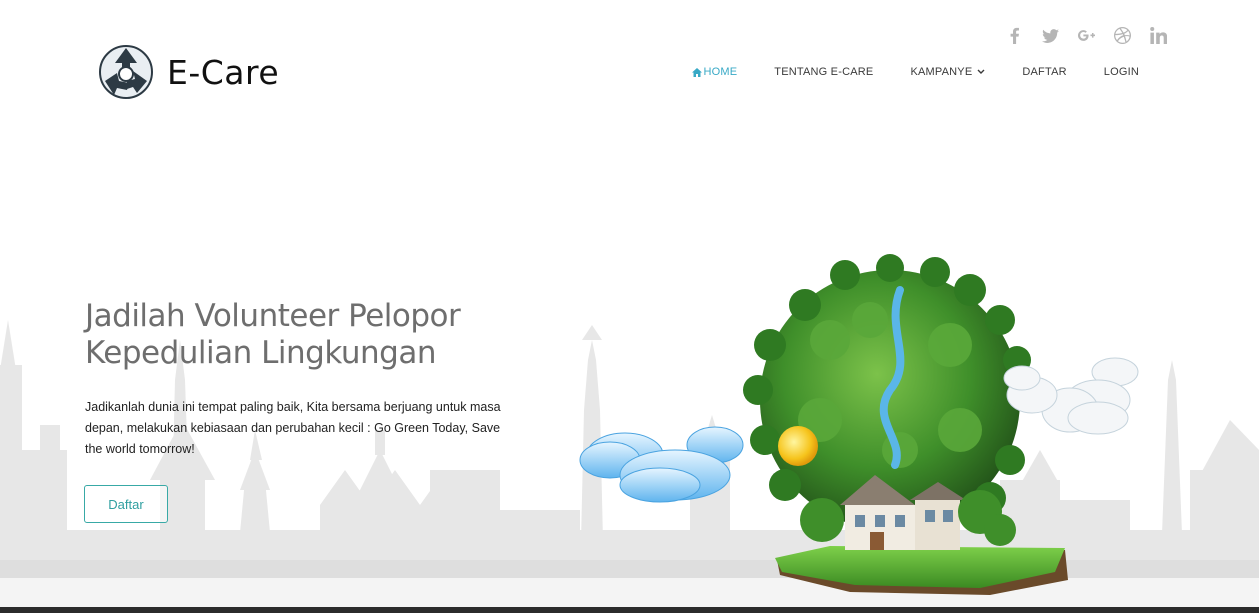  I want to click on recycle-globe-icon, so click(126, 72).